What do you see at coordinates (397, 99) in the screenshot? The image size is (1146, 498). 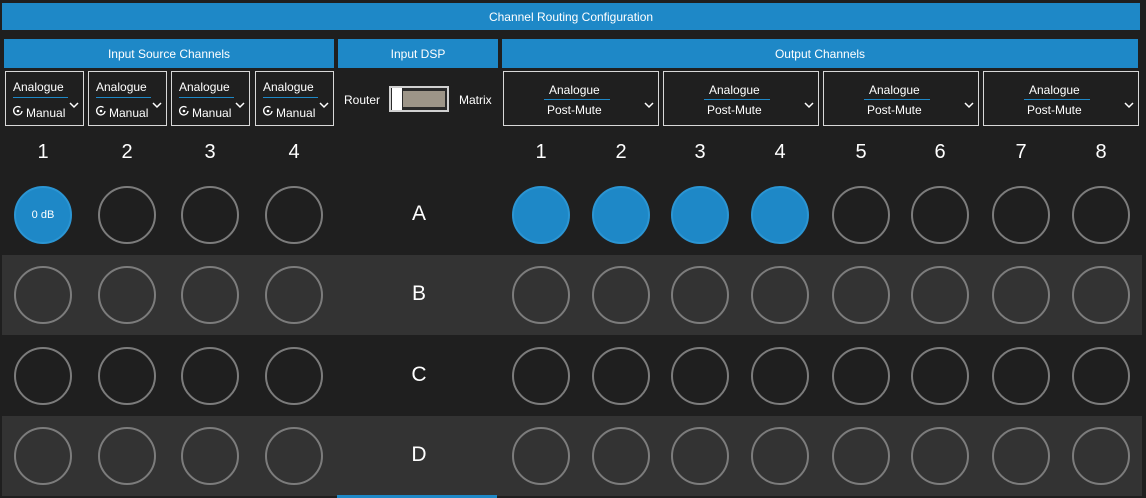 I see `toggle-thumb` at bounding box center [397, 99].